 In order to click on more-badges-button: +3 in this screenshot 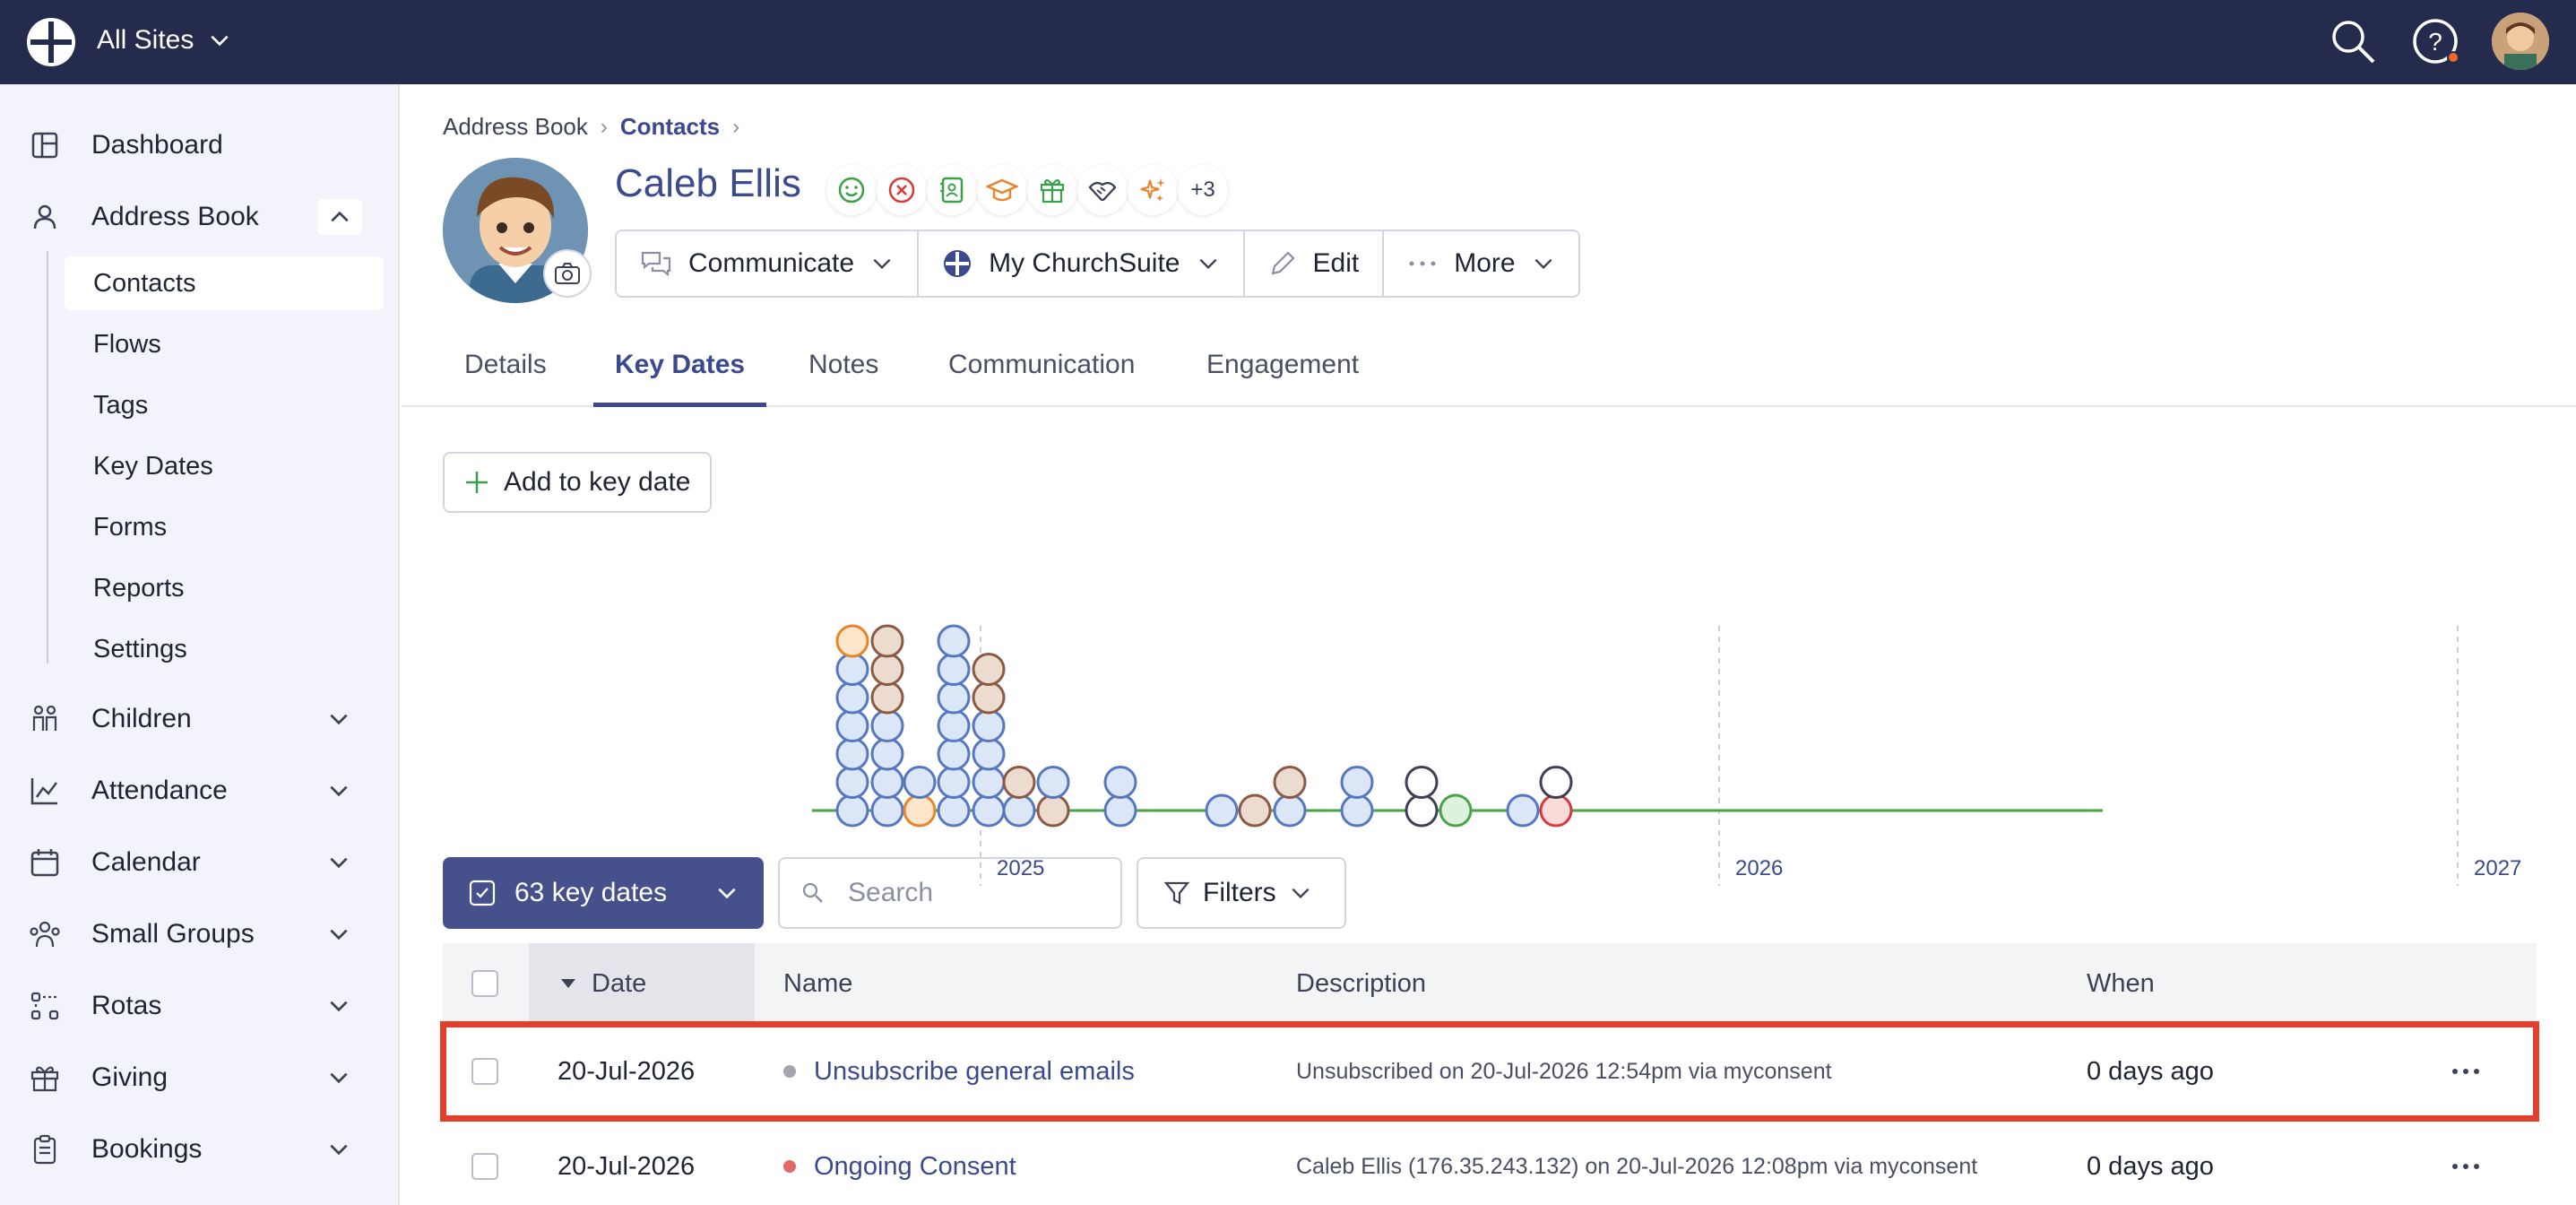, I will do `click(1203, 190)`.